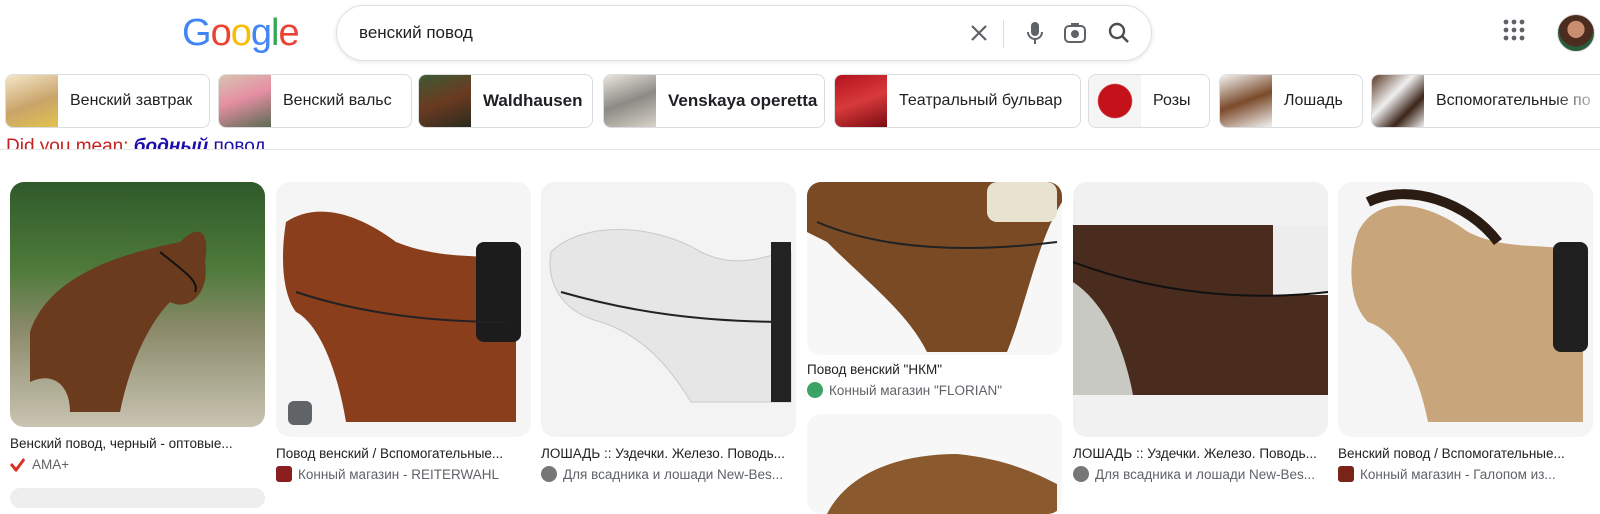  Describe the element at coordinates (1485, 101) in the screenshot. I see `chip-auxiliary: Вспомогательные по` at that location.